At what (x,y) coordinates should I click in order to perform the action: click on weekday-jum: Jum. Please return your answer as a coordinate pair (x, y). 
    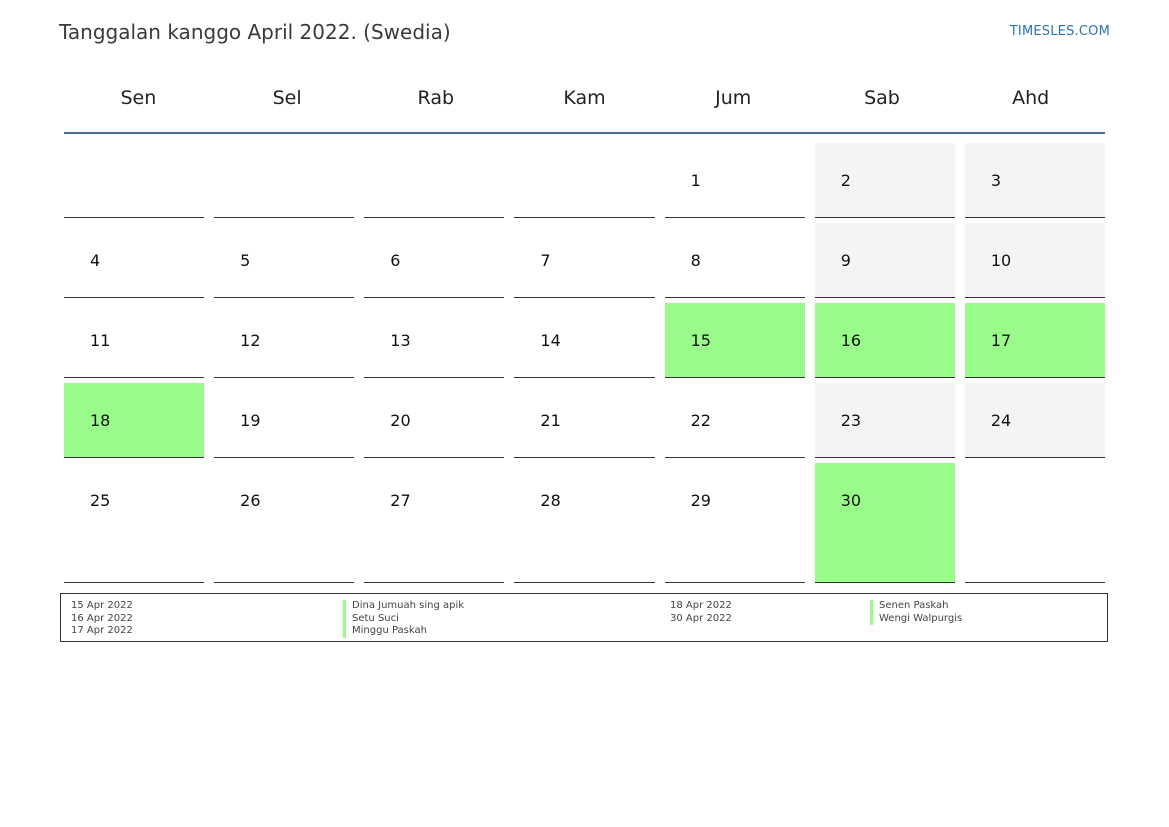
    Looking at the image, I should click on (733, 98).